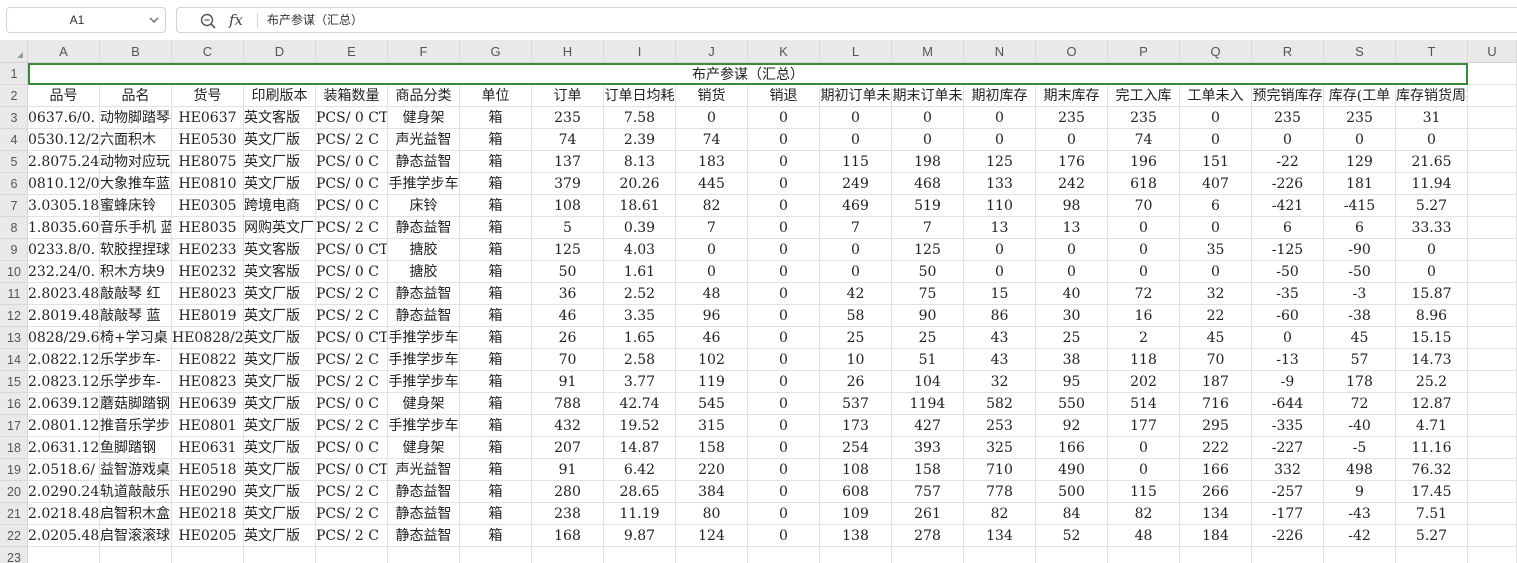  Describe the element at coordinates (1000, 404) in the screenshot. I see `cell-N16: 582` at that location.